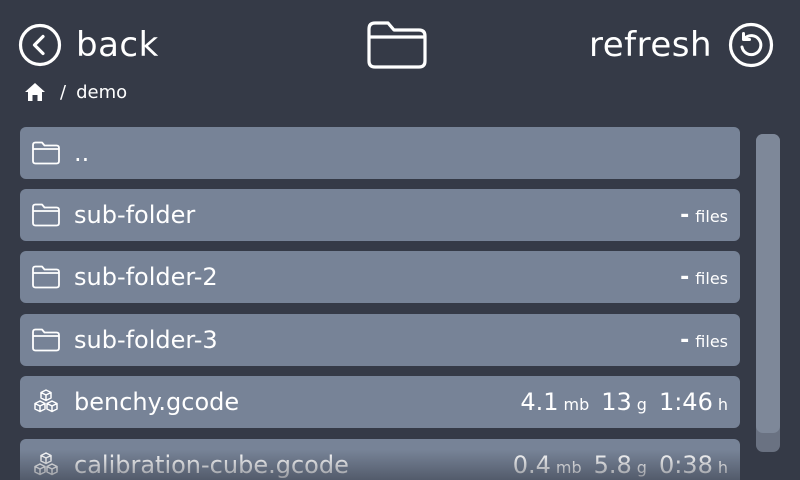 This screenshot has width=800, height=480. I want to click on back-button: back, so click(88, 45).